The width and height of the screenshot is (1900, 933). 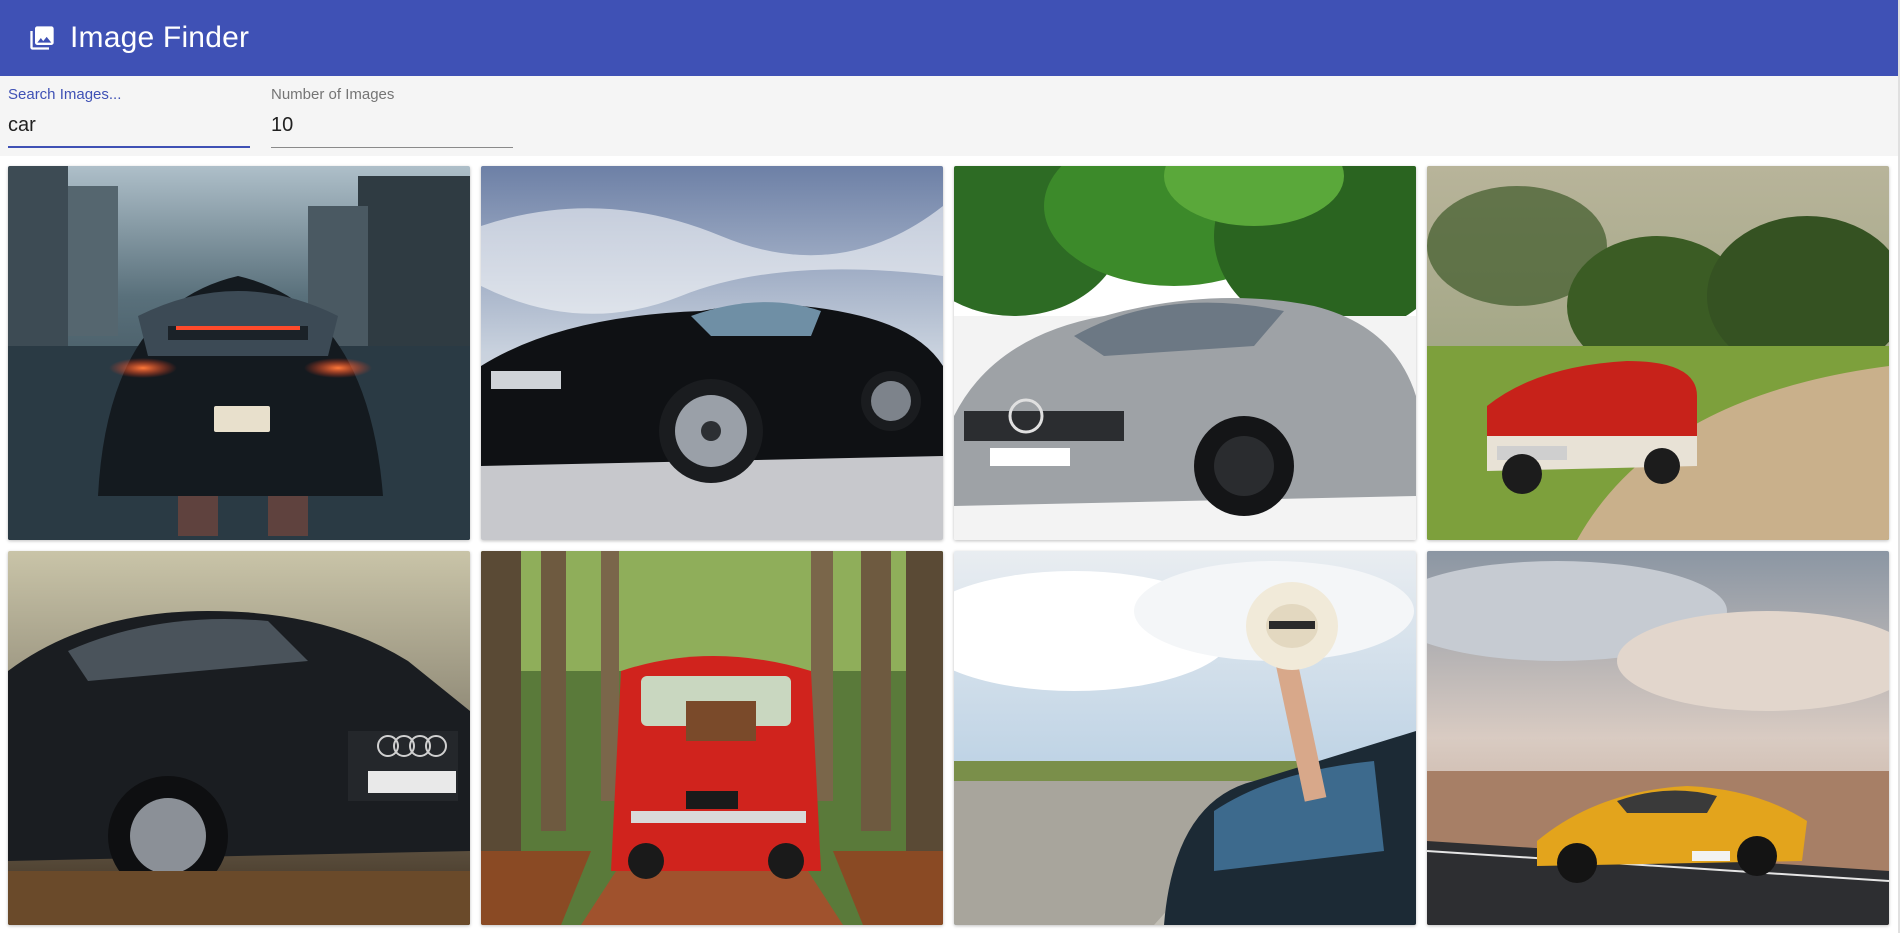 I want to click on image-count-label: Number of Images, so click(x=333, y=94).